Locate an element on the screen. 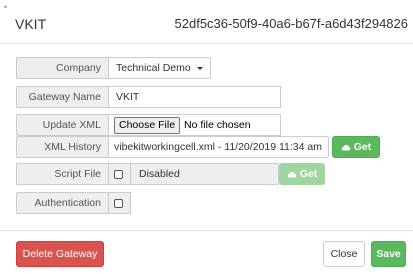 The image size is (413, 274). save-button: Save is located at coordinates (388, 254).